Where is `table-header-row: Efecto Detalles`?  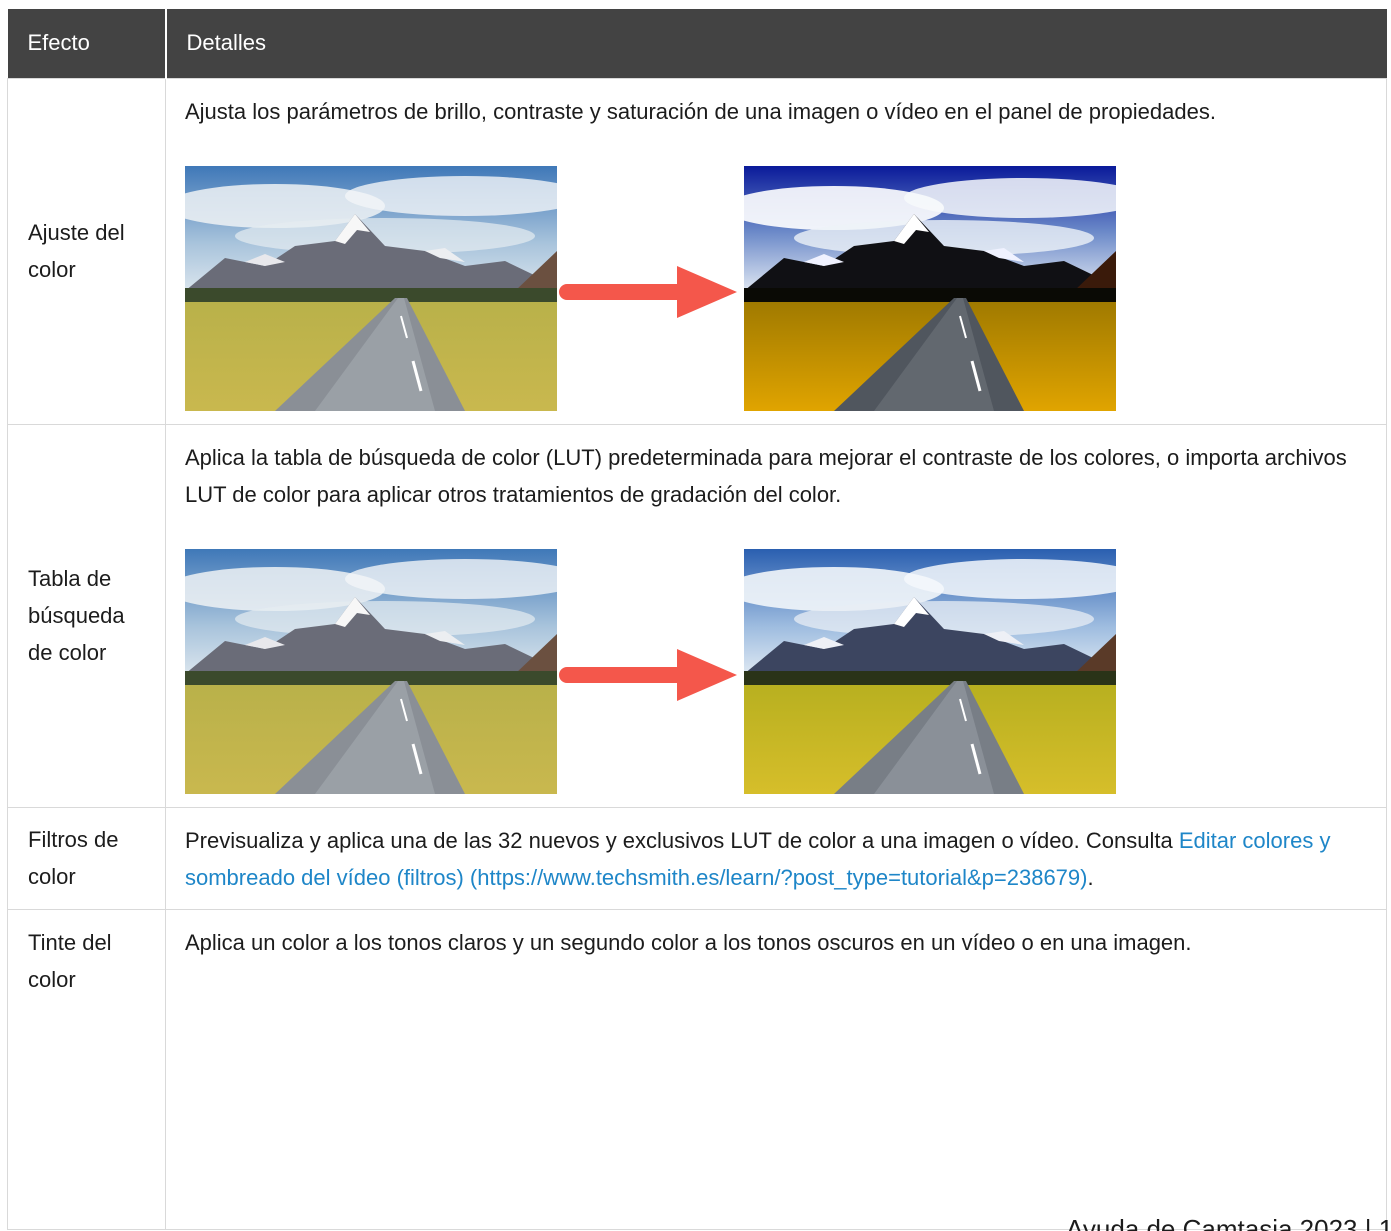 table-header-row: Efecto Detalles is located at coordinates (697, 43).